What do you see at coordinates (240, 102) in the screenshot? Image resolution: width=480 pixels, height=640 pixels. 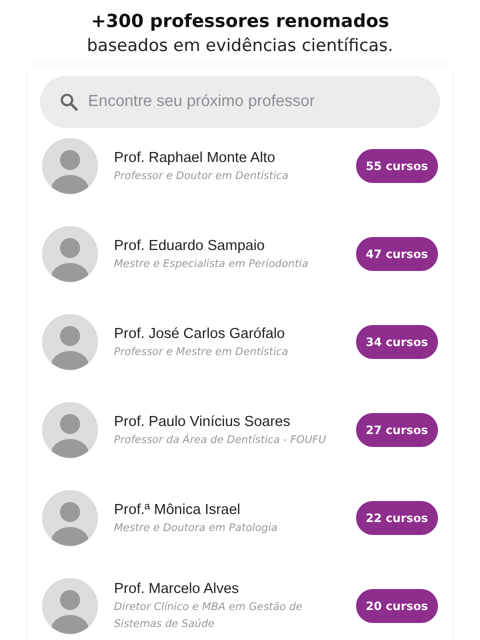 I see `search-field: Encontre seu próximo professor` at bounding box center [240, 102].